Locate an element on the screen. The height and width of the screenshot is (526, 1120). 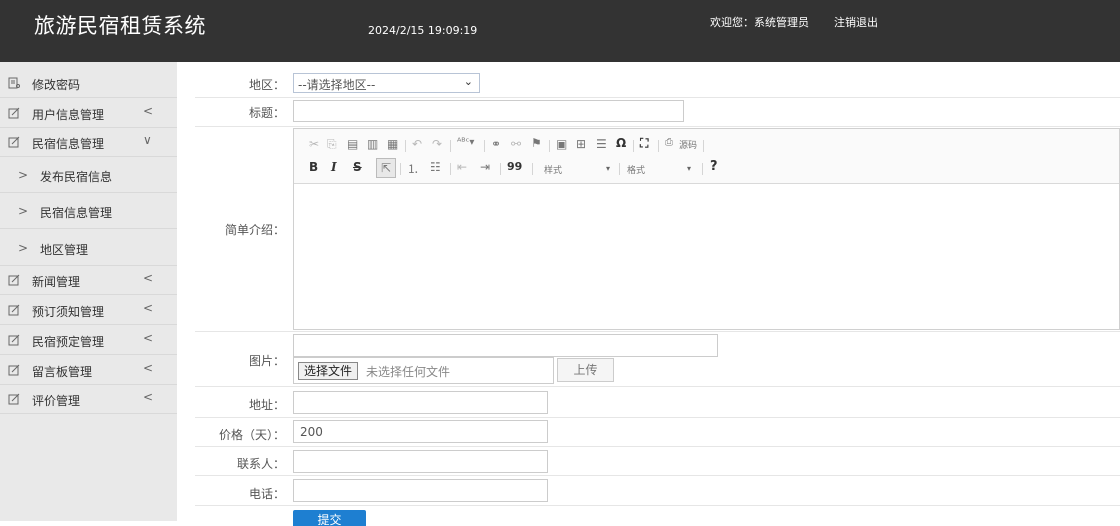
sidebar-item-user-management: 用户信息管理 < is located at coordinates (88, 113).